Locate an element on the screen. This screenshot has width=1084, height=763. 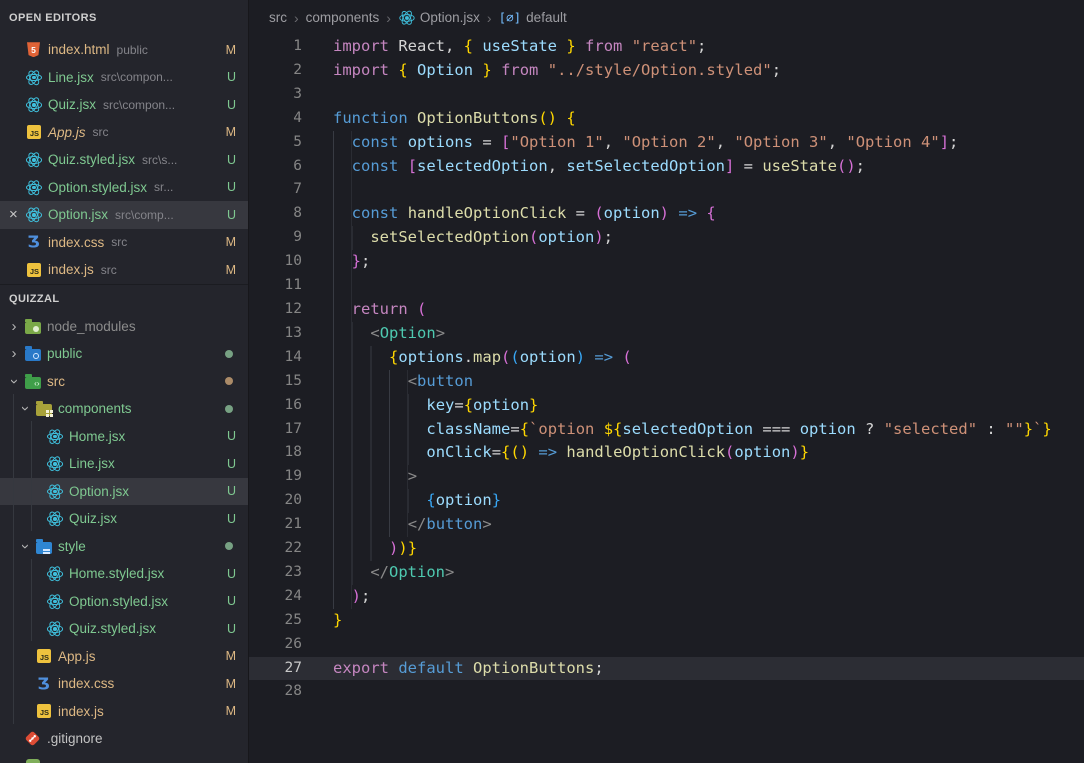
code-text: {options.map((option) => ( is located at coordinates (467, 357).